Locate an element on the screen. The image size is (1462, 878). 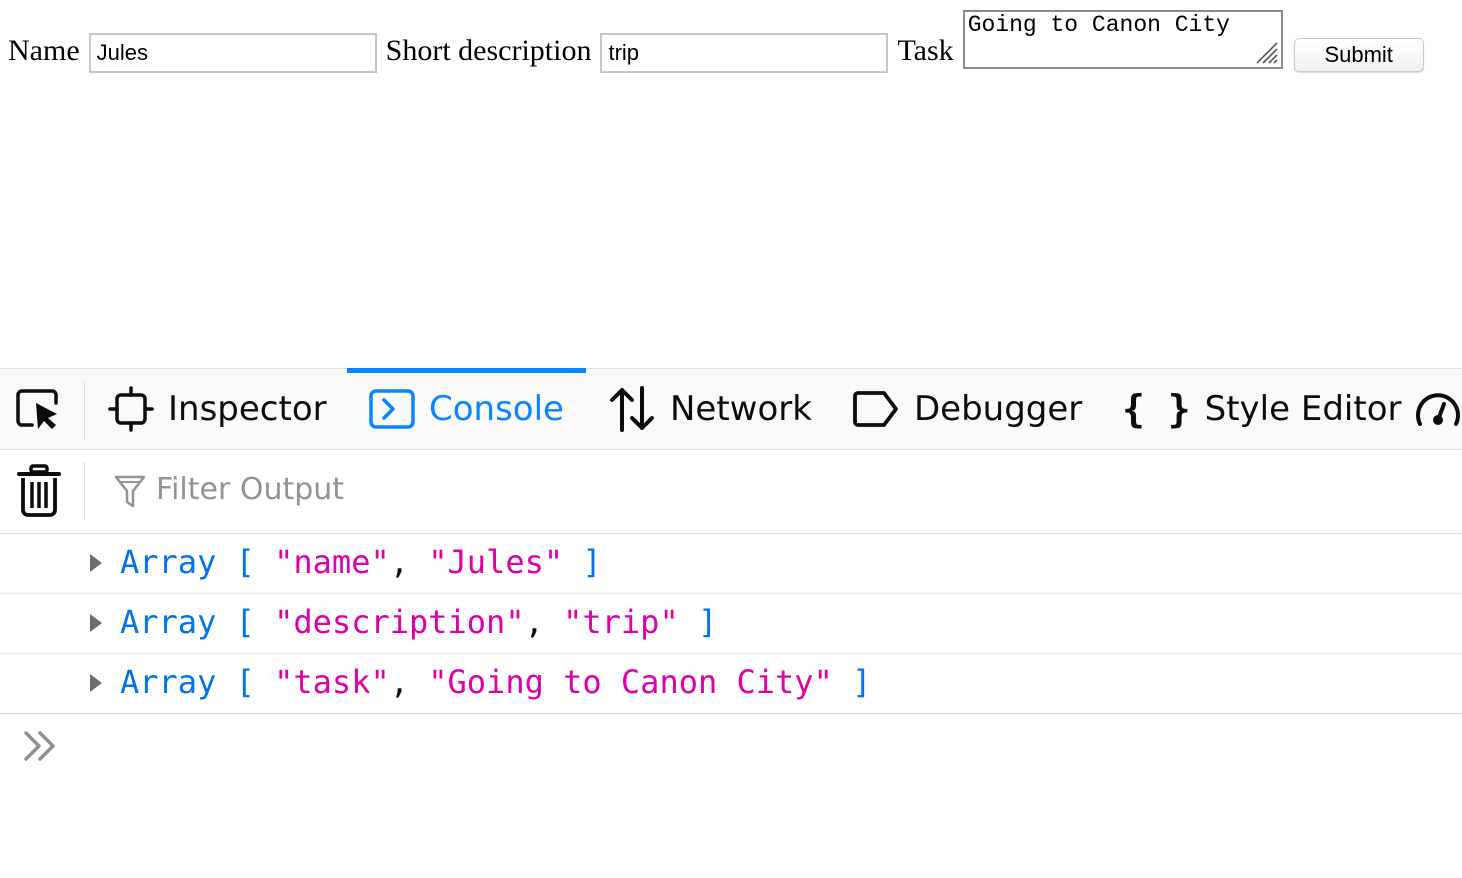
toolbar-separator is located at coordinates (84, 491).